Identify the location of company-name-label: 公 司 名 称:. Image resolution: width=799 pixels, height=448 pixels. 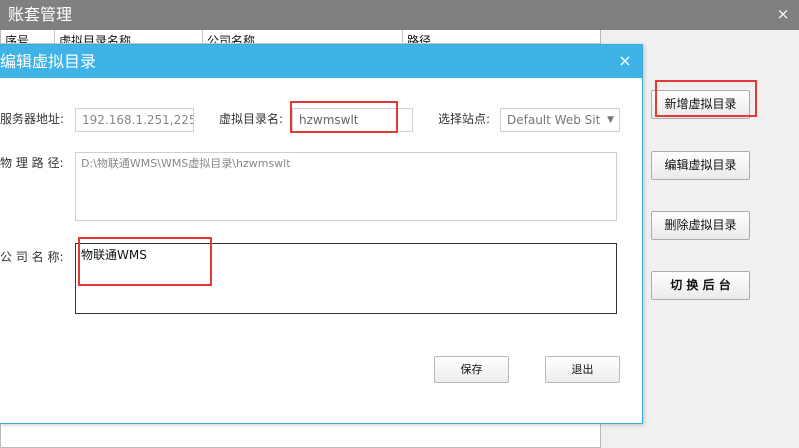
(32, 257).